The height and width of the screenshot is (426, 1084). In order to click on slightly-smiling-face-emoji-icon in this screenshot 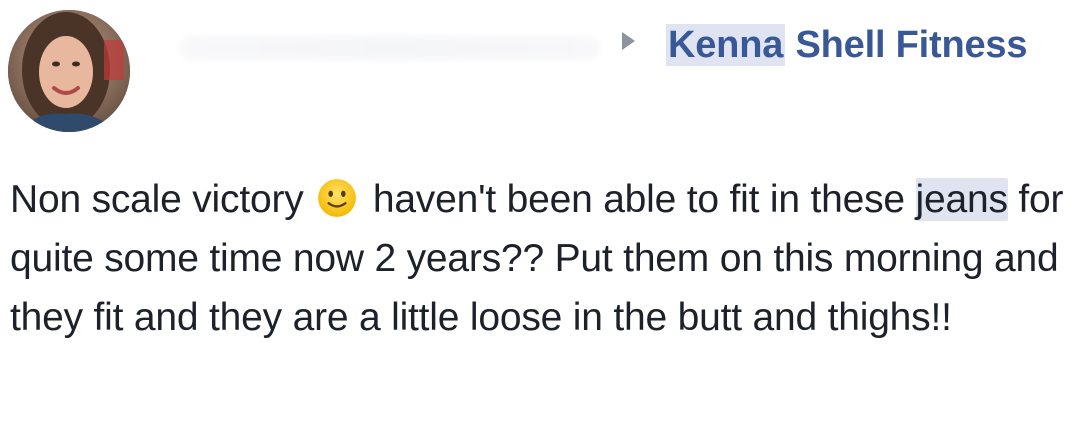, I will do `click(337, 198)`.